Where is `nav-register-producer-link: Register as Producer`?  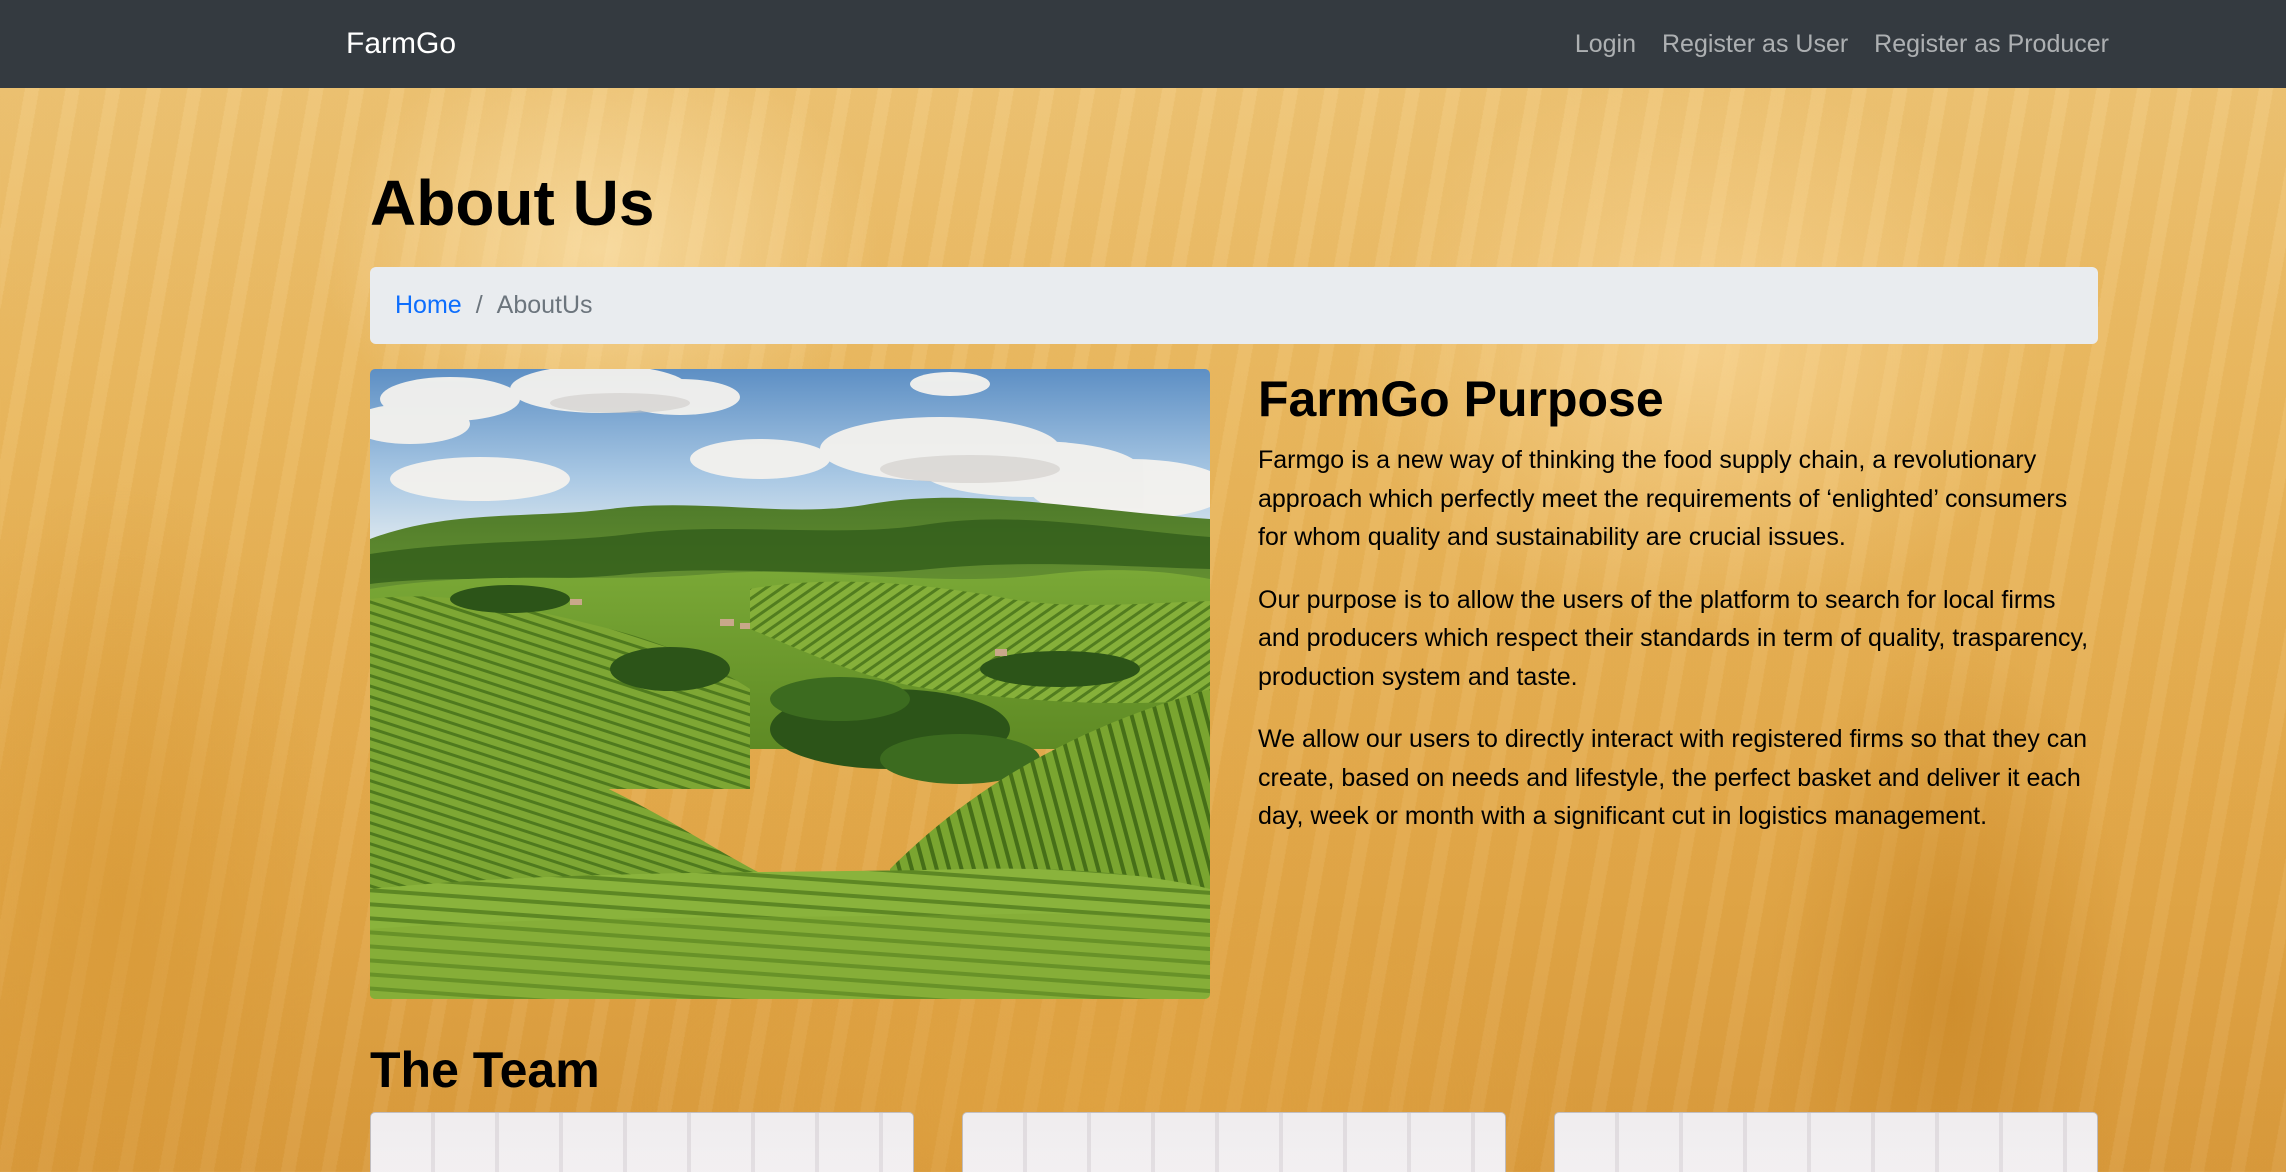 nav-register-producer-link: Register as Producer is located at coordinates (1991, 44).